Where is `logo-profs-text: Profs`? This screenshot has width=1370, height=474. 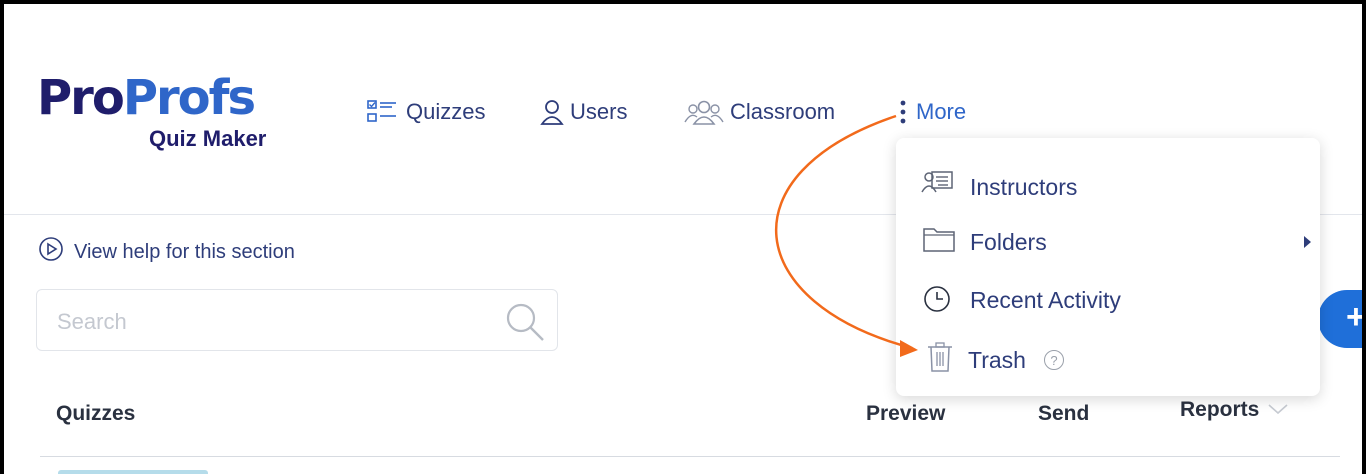 logo-profs-text: Profs is located at coordinates (189, 98).